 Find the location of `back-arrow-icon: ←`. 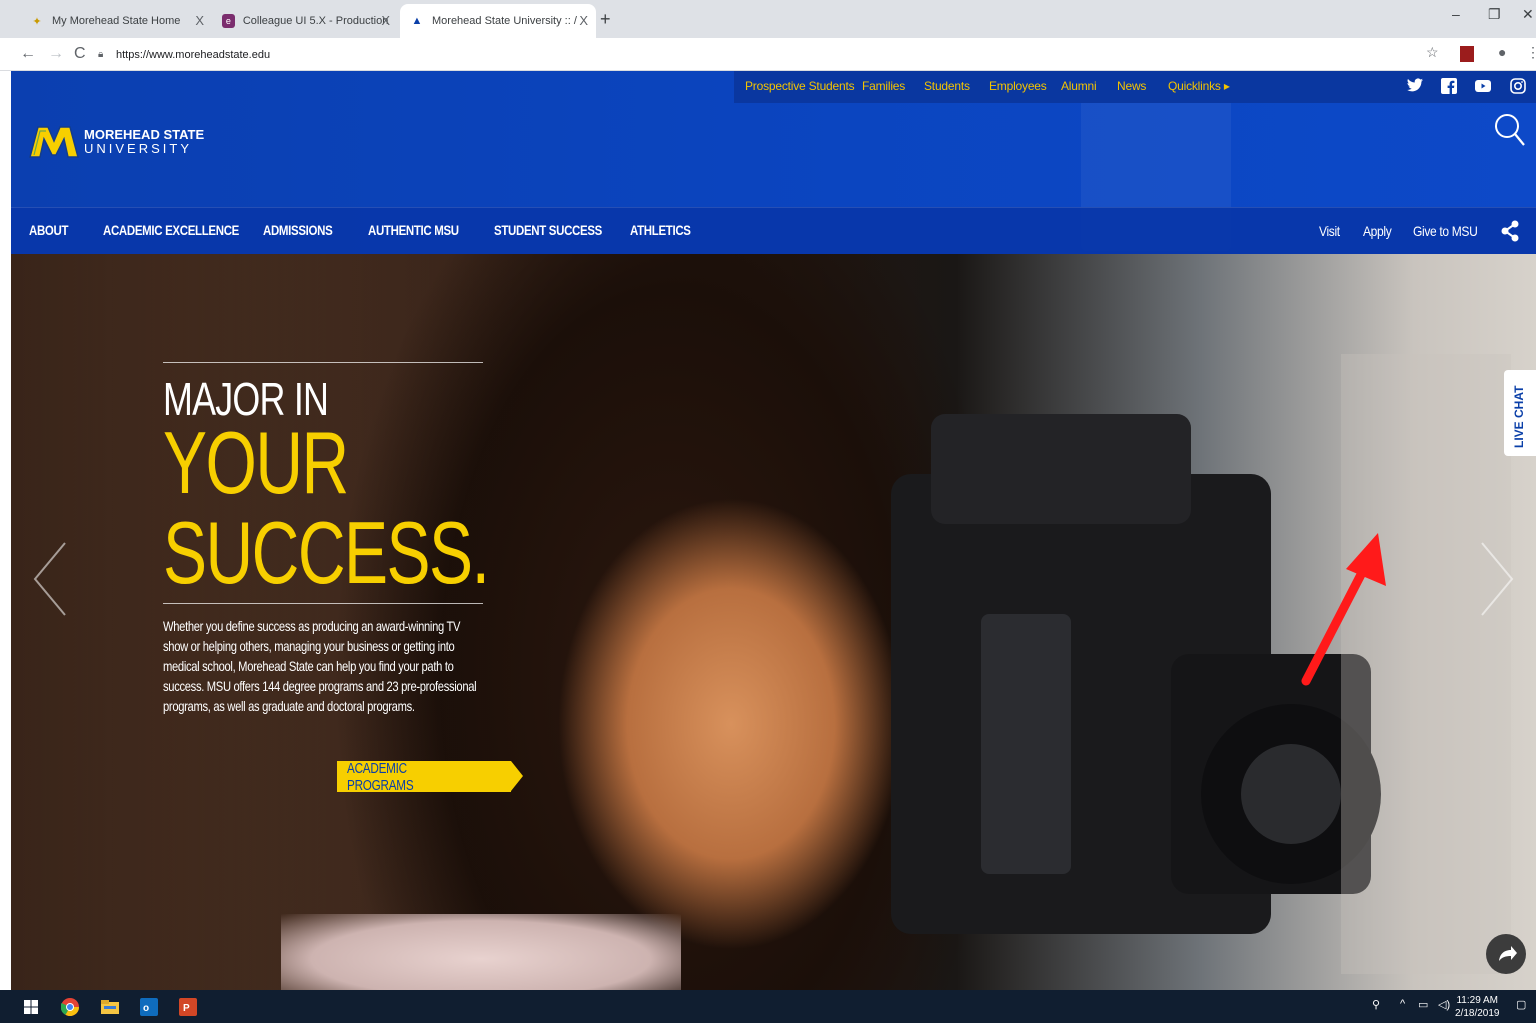

back-arrow-icon: ← is located at coordinates (28, 54).